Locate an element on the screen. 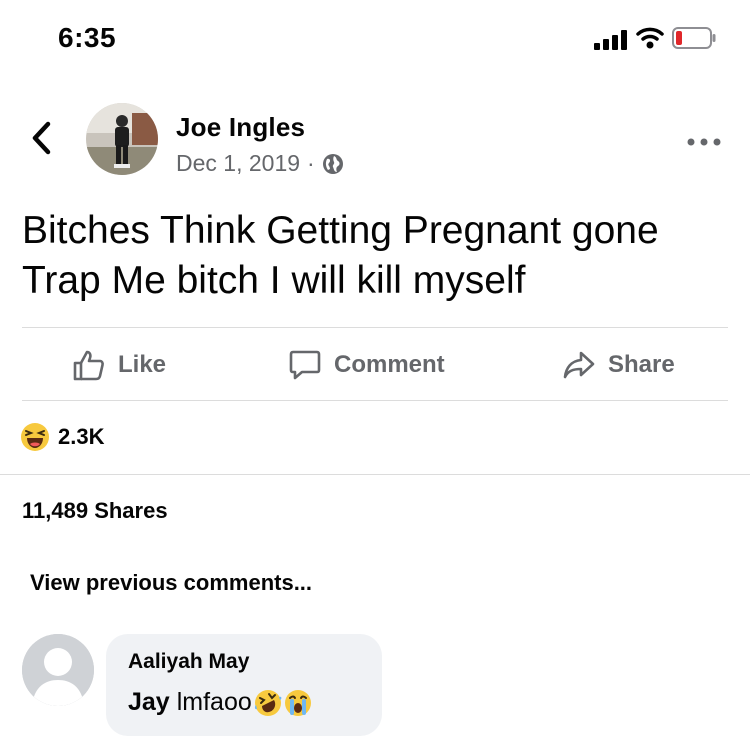 The height and width of the screenshot is (738, 750). commenter-name: Aaliyah May is located at coordinates (188, 662).